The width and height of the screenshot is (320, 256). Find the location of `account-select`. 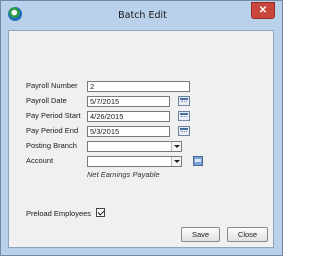

account-select is located at coordinates (134, 161).